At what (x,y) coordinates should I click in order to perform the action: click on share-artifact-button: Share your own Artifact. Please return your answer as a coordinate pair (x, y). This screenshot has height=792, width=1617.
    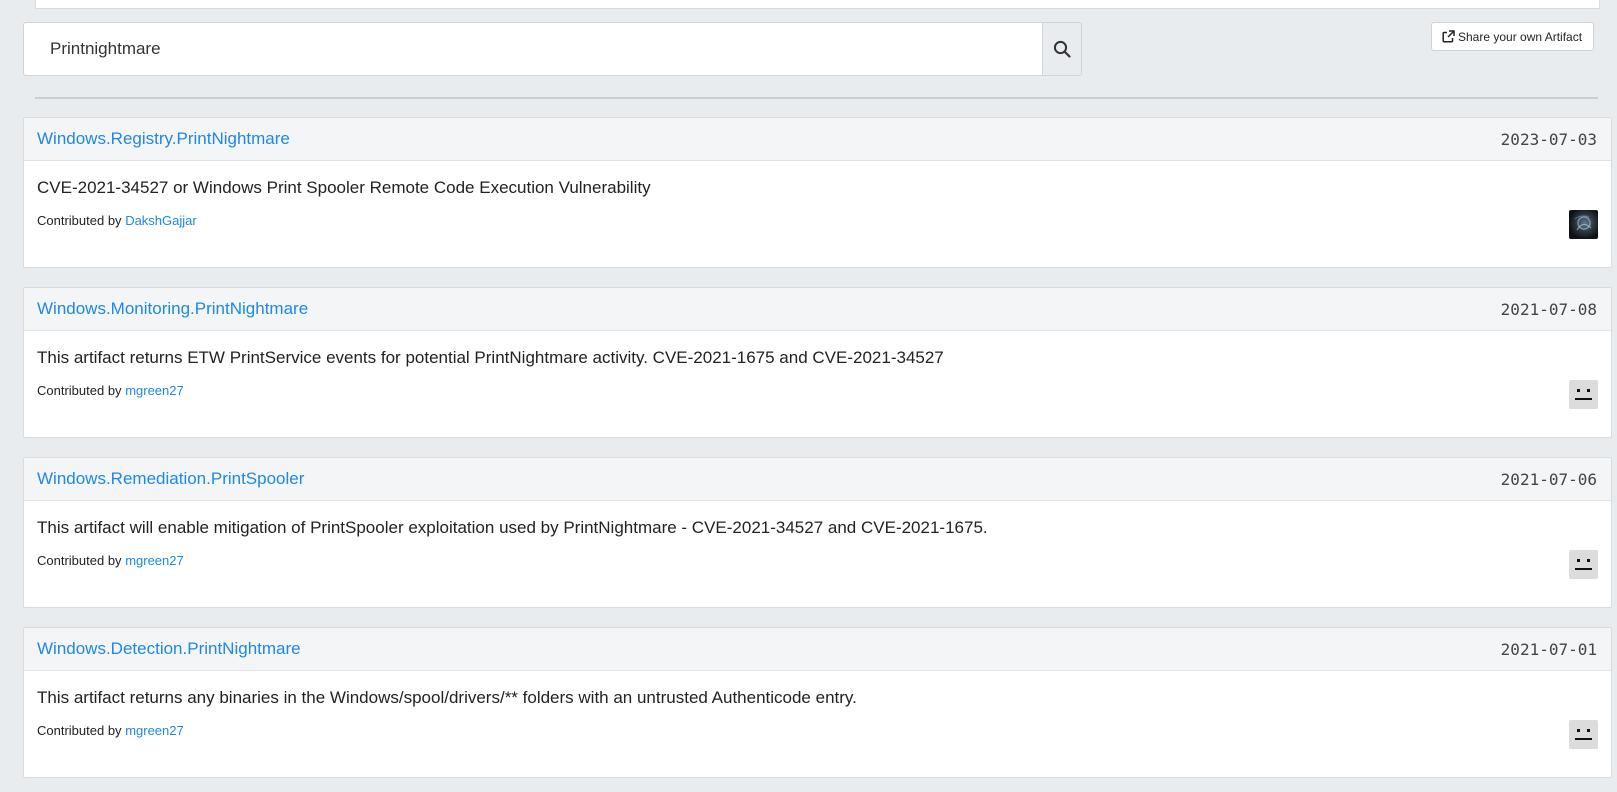
    Looking at the image, I should click on (1513, 36).